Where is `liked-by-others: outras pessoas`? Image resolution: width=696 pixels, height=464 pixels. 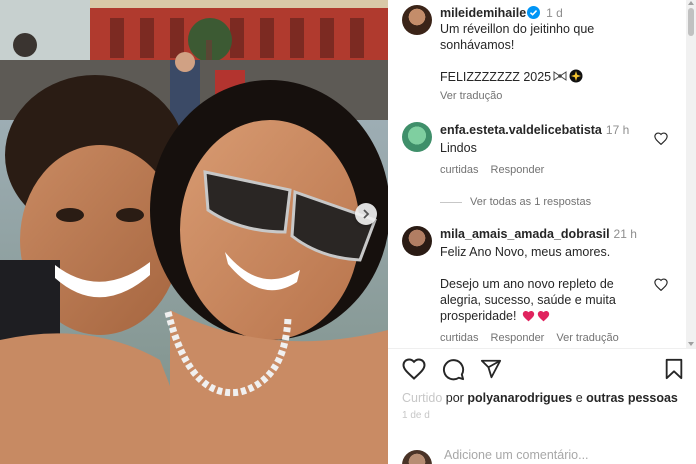 liked-by-others: outras pessoas is located at coordinates (632, 398).